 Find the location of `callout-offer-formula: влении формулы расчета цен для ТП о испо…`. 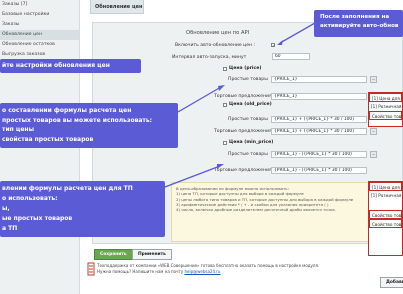

callout-offer-formula: влении формулы расчета цен для ТП о испо… is located at coordinates (82, 209).